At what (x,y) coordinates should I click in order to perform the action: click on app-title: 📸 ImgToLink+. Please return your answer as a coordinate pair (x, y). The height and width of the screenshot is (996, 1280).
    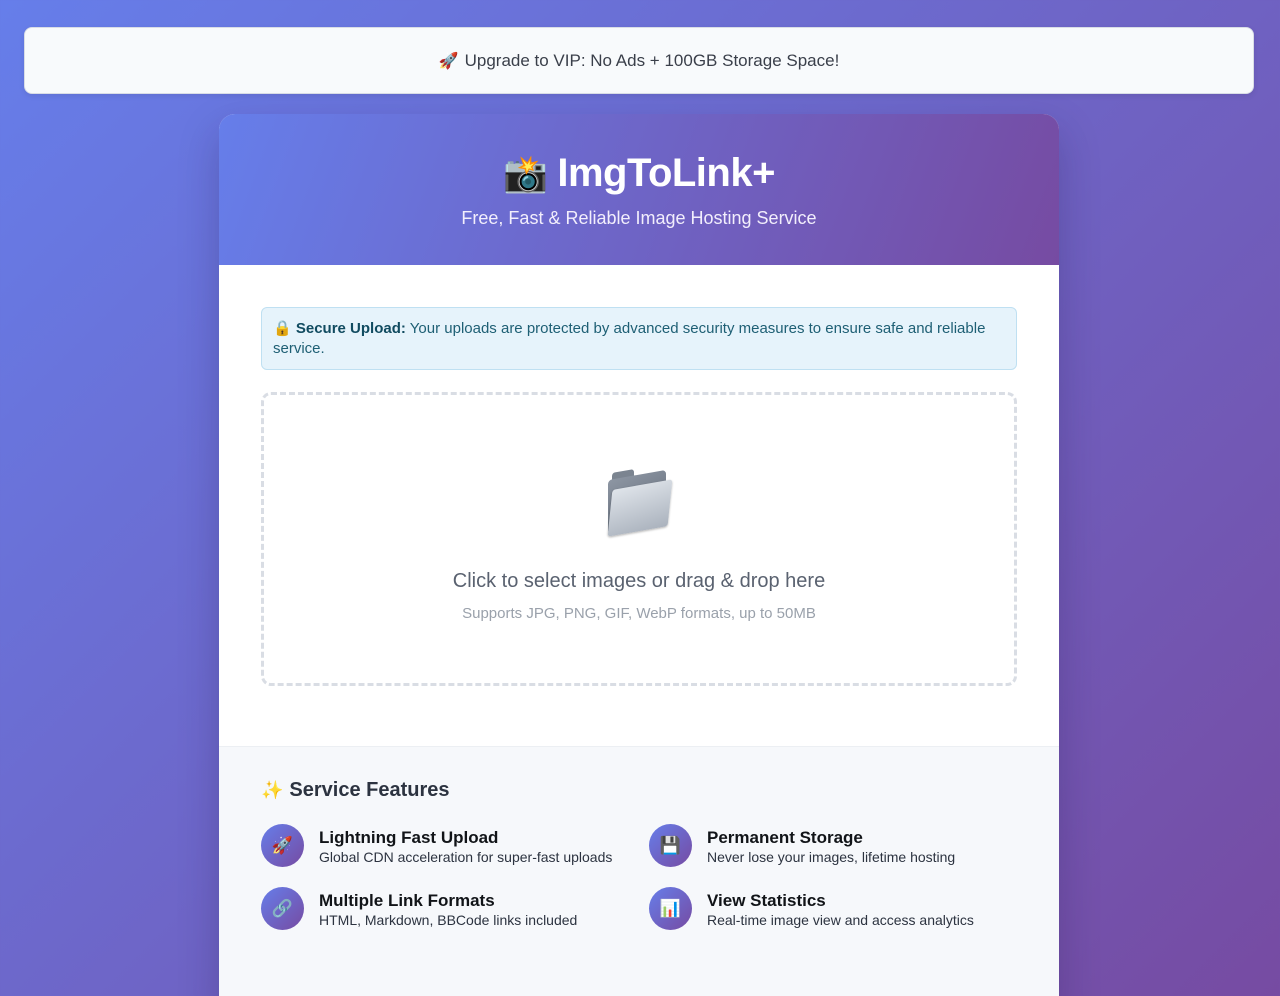
    Looking at the image, I should click on (639, 155).